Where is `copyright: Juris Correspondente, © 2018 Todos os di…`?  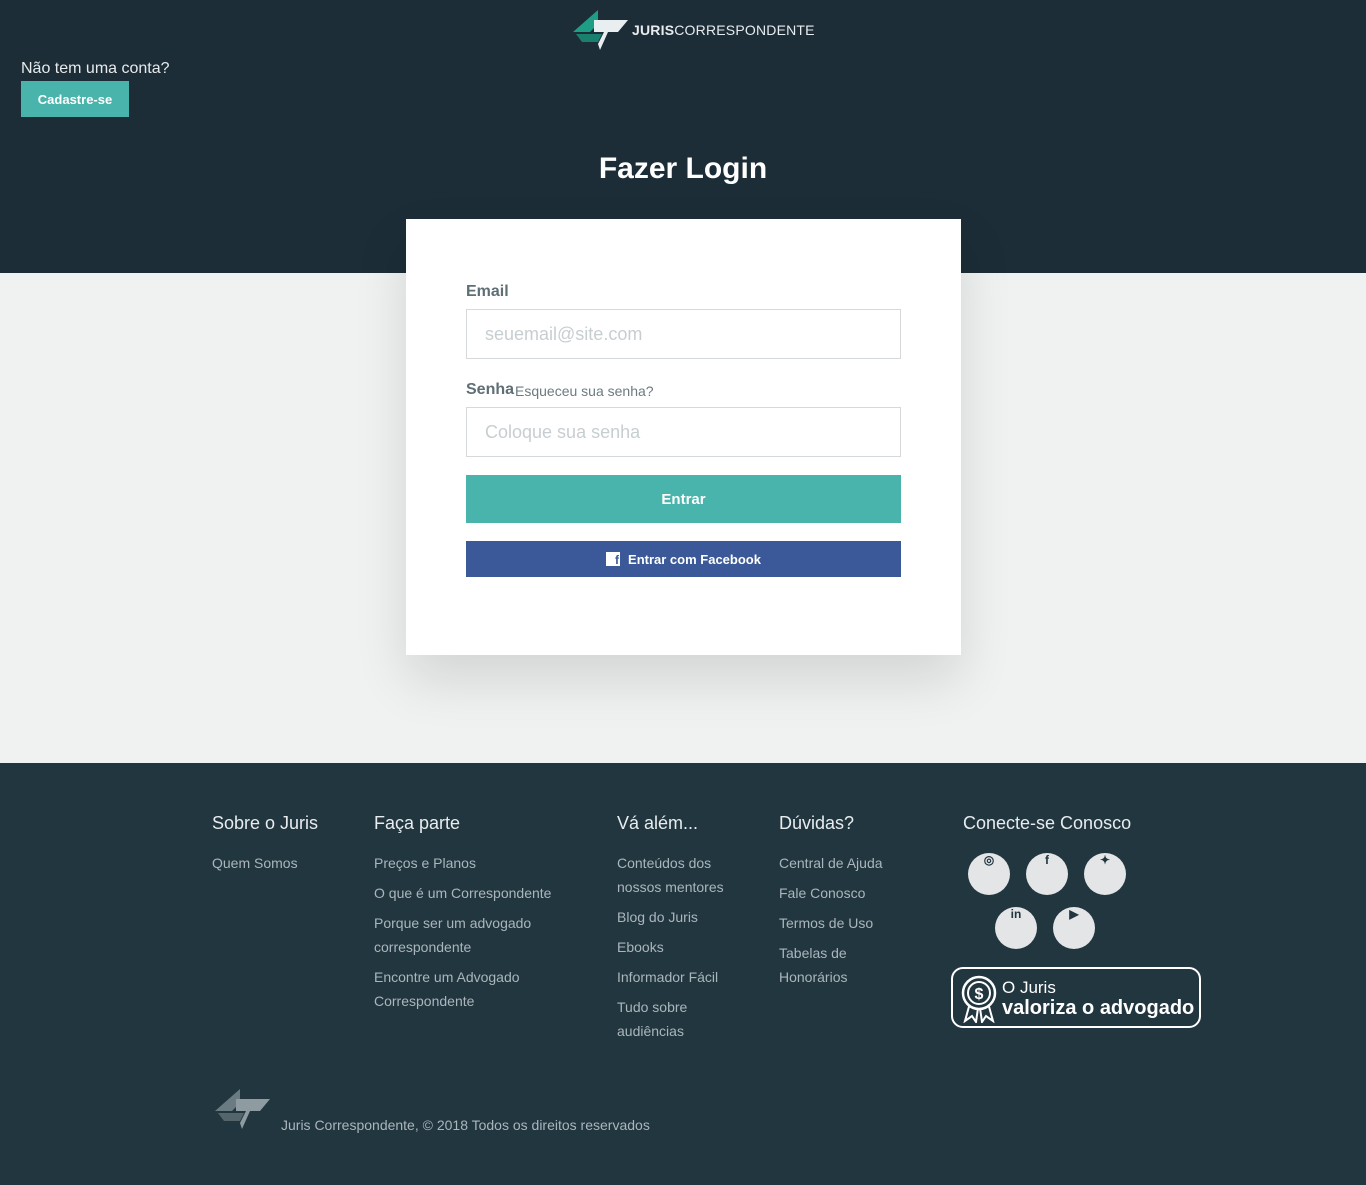
copyright: Juris Correspondente, © 2018 Todos os di… is located at coordinates (465, 1125).